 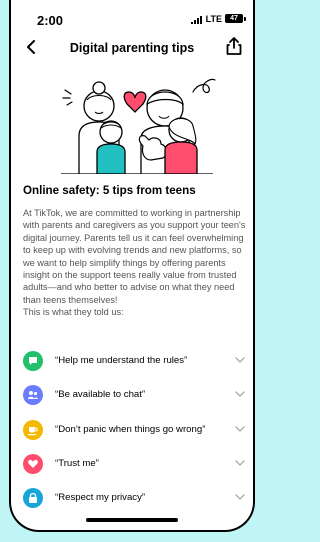 I want to click on tip-label: “Trust me”, so click(x=77, y=463).